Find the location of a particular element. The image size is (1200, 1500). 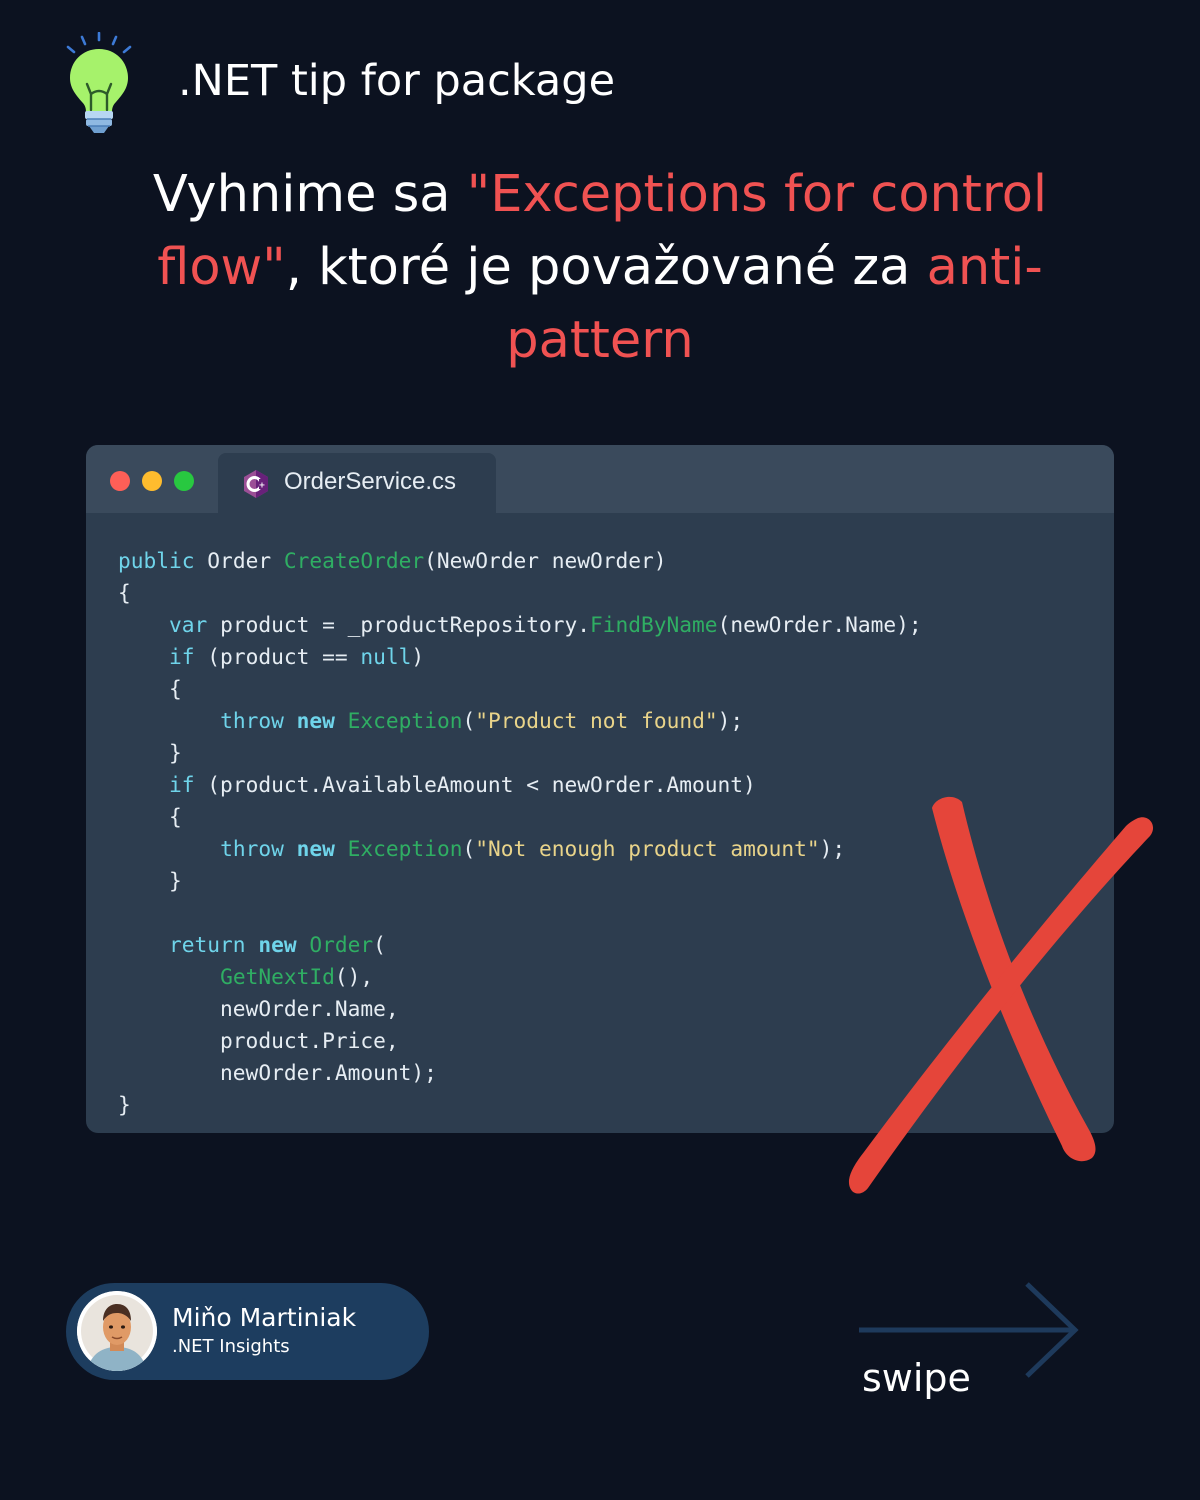

code-keyword: return is located at coordinates (207, 944).